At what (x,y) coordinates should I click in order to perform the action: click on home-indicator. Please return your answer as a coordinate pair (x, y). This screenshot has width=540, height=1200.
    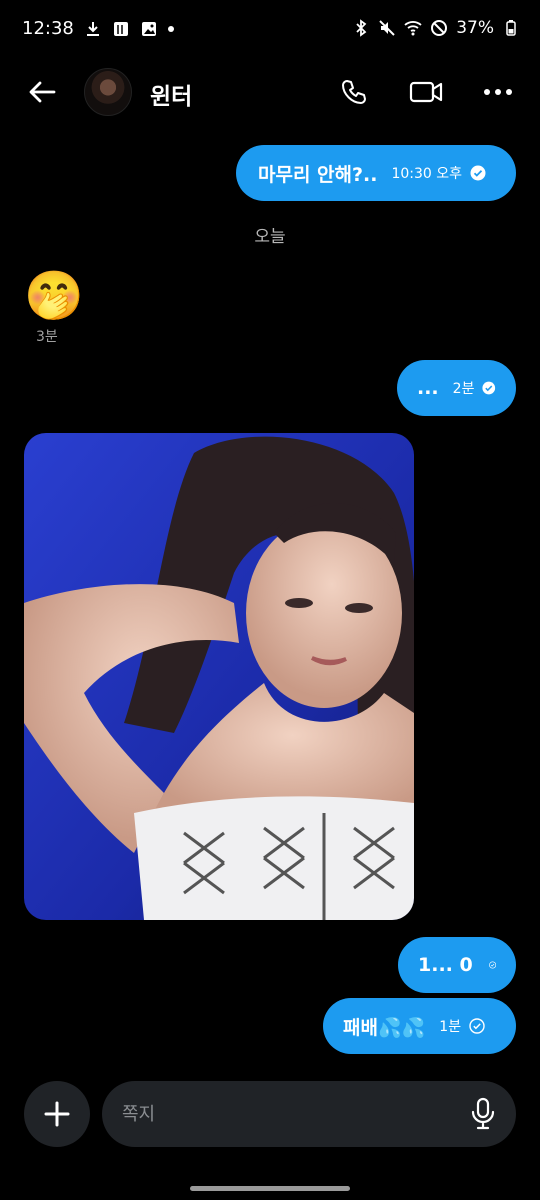
    Looking at the image, I should click on (270, 1188).